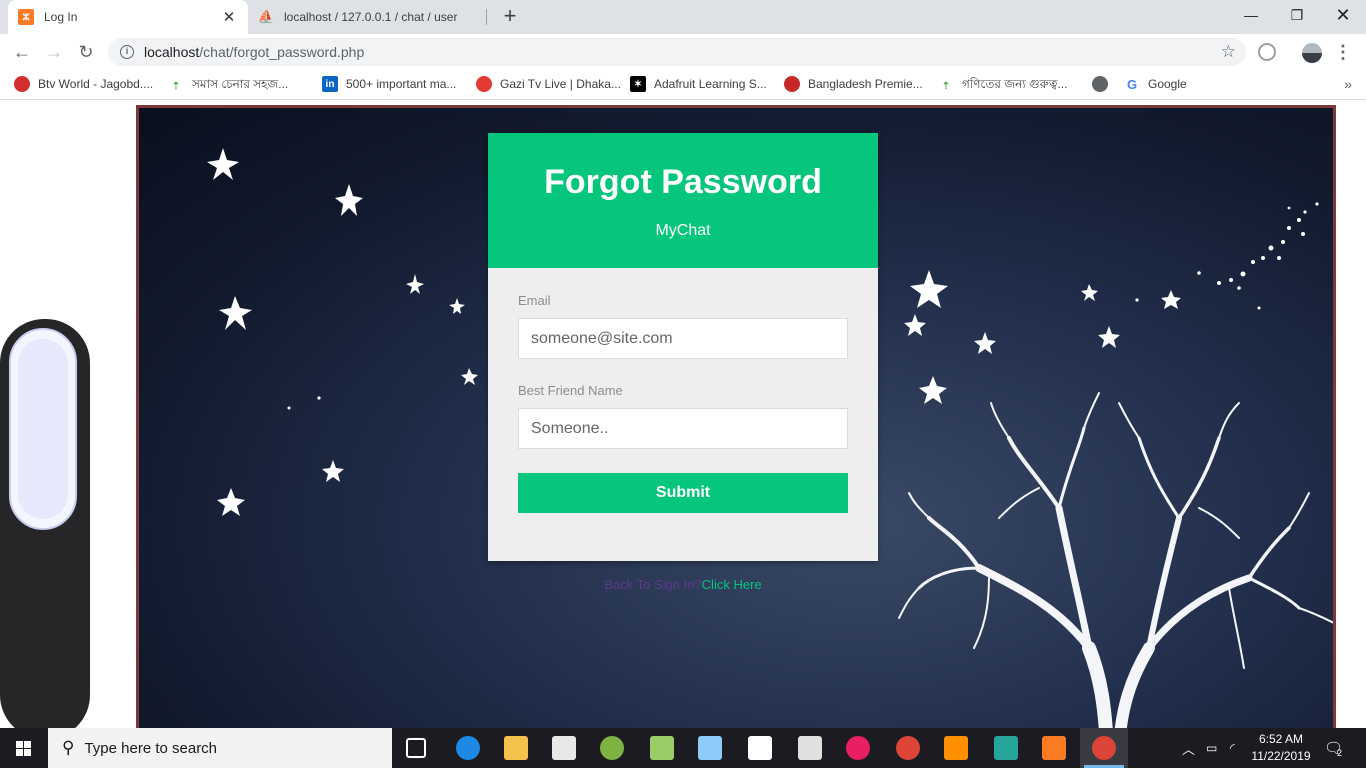  Describe the element at coordinates (1281, 756) in the screenshot. I see `clock-date: 11/22/2019` at that location.